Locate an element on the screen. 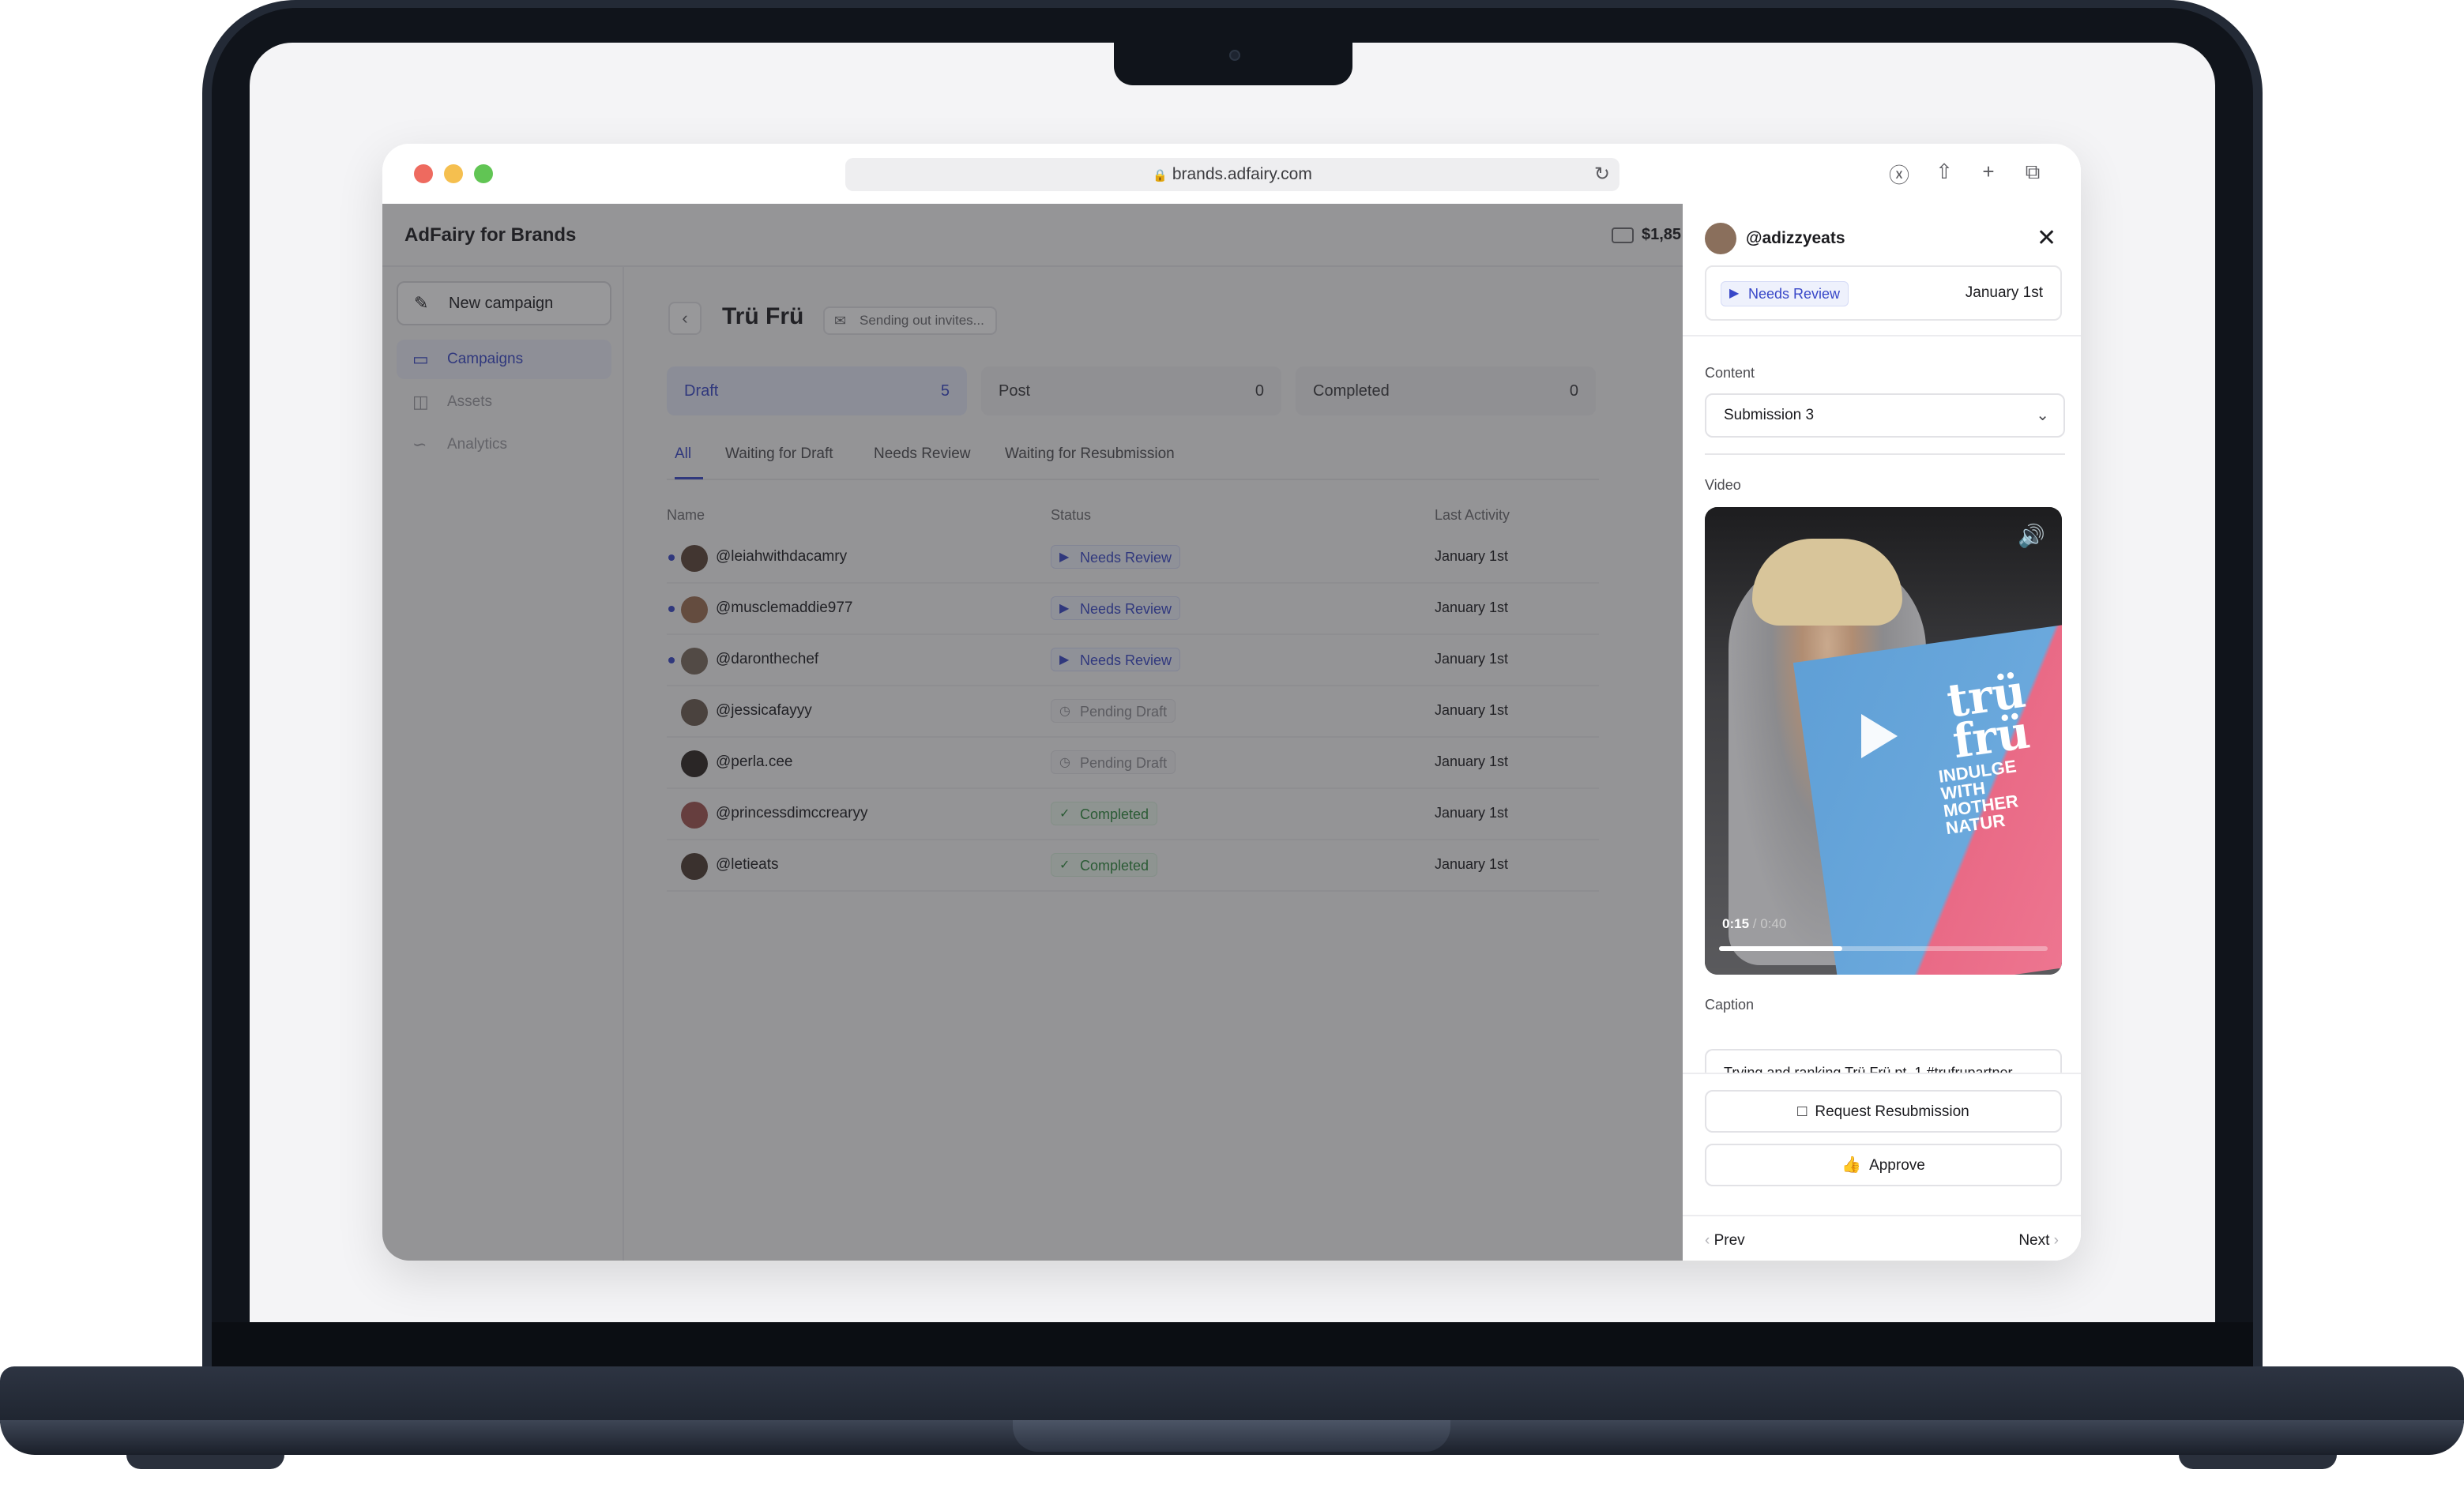 Image resolution: width=2464 pixels, height=1492 pixels. laptop-foot-right is located at coordinates (2258, 1462).